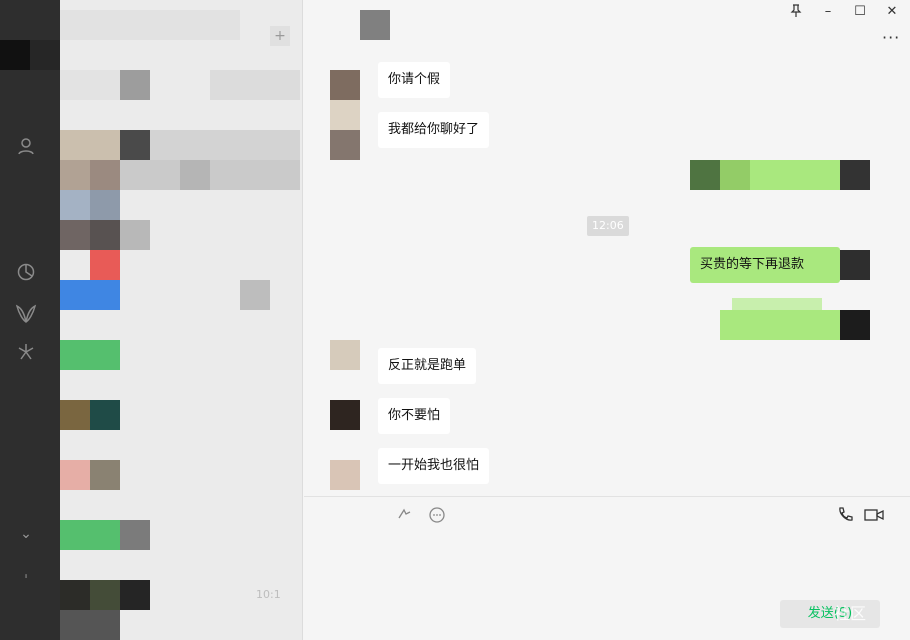 The width and height of the screenshot is (910, 640). I want to click on nav-rail: ⌄ ˌ, so click(30, 320).